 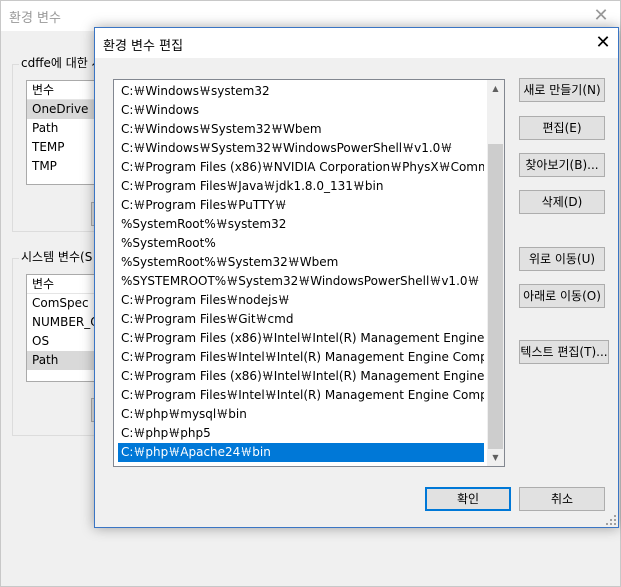 I want to click on user-vars-group-label: cdffe에 대한 사, so click(x=62, y=62).